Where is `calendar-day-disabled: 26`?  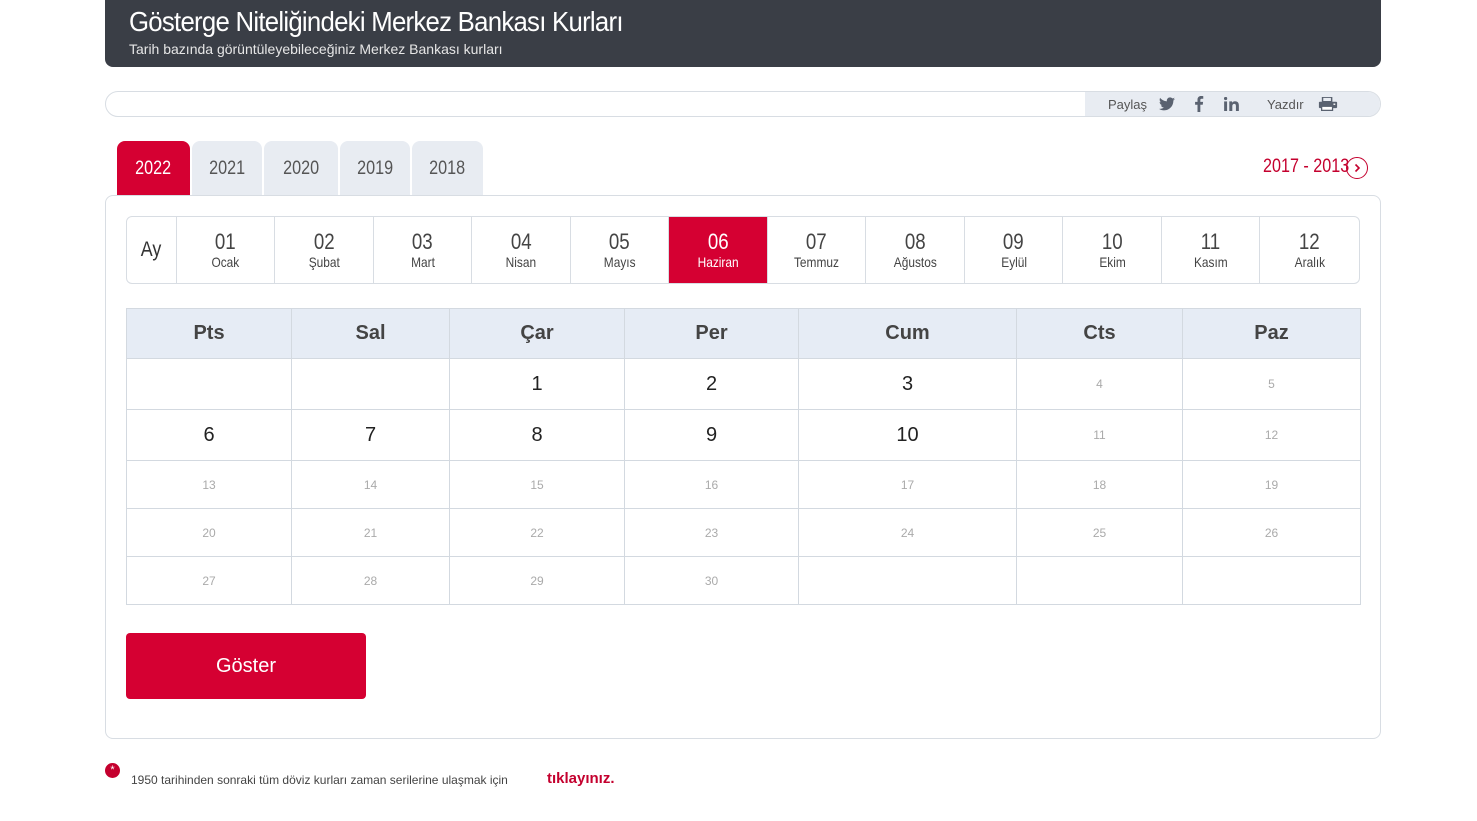 calendar-day-disabled: 26 is located at coordinates (1271, 532).